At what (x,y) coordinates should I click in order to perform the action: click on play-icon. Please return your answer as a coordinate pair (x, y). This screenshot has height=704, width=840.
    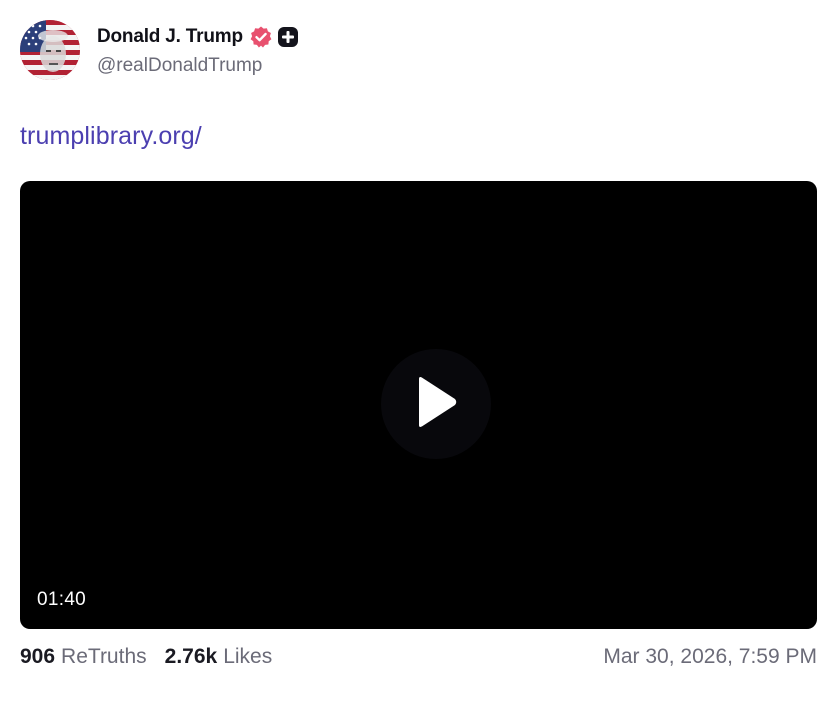
    Looking at the image, I should click on (436, 404).